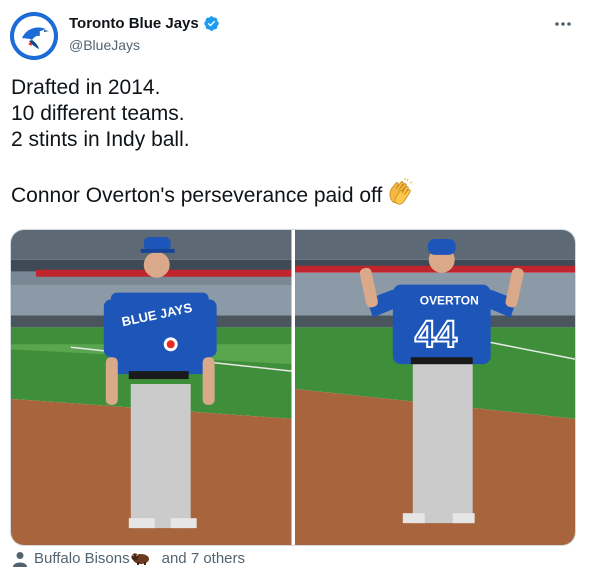 The height and width of the screenshot is (574, 595). I want to click on clapping-hands-icon, so click(401, 191).